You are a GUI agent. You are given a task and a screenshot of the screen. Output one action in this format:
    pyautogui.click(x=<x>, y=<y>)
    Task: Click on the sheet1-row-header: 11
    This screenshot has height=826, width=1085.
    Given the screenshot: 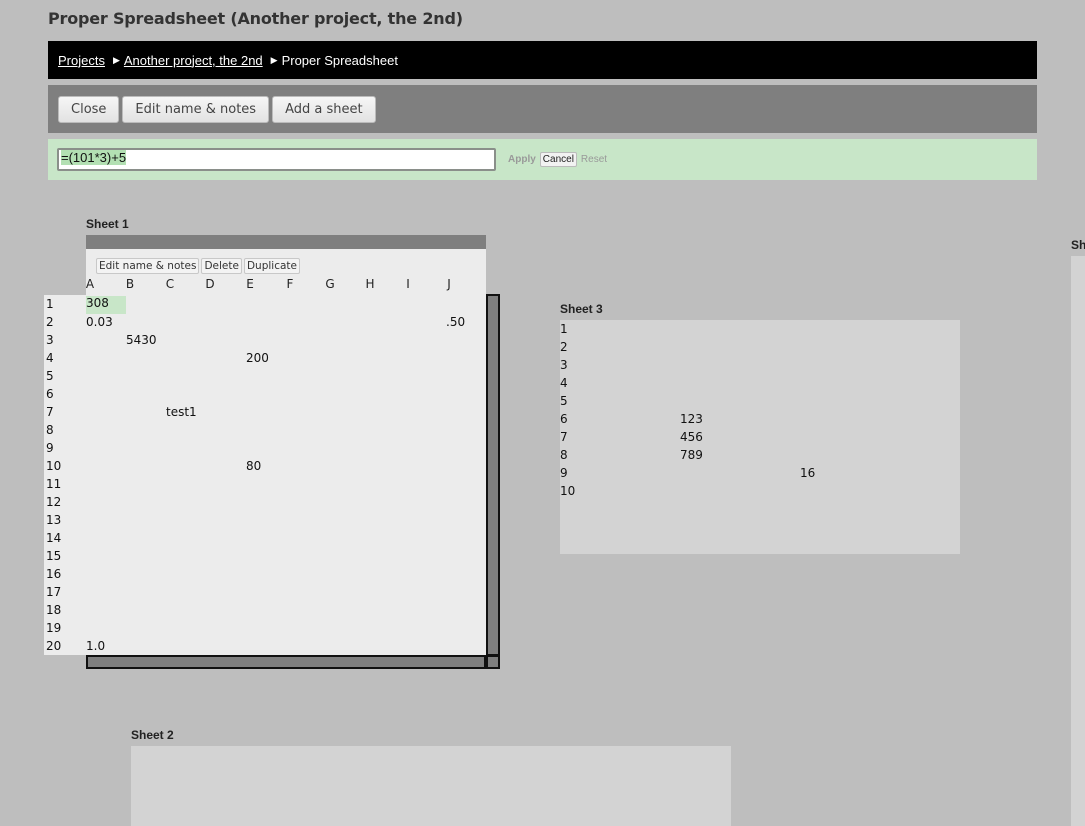 What is the action you would take?
    pyautogui.click(x=53, y=484)
    